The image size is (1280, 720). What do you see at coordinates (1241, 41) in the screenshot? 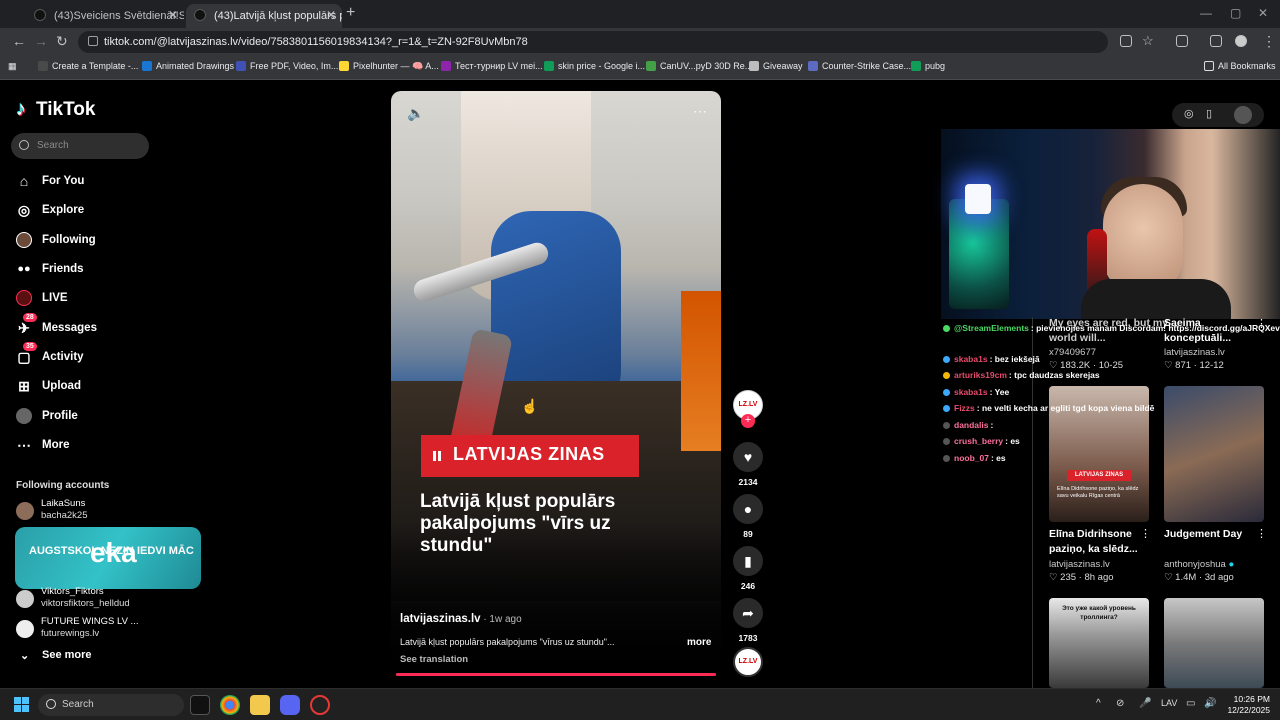
I see `profile-avatar-icon` at bounding box center [1241, 41].